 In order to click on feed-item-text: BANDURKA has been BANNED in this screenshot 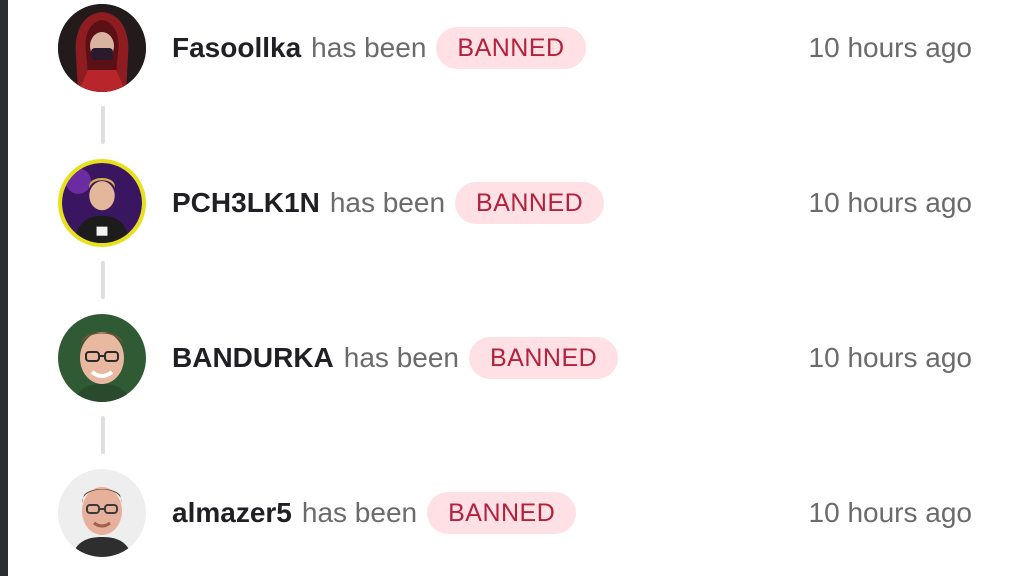, I will do `click(395, 358)`.